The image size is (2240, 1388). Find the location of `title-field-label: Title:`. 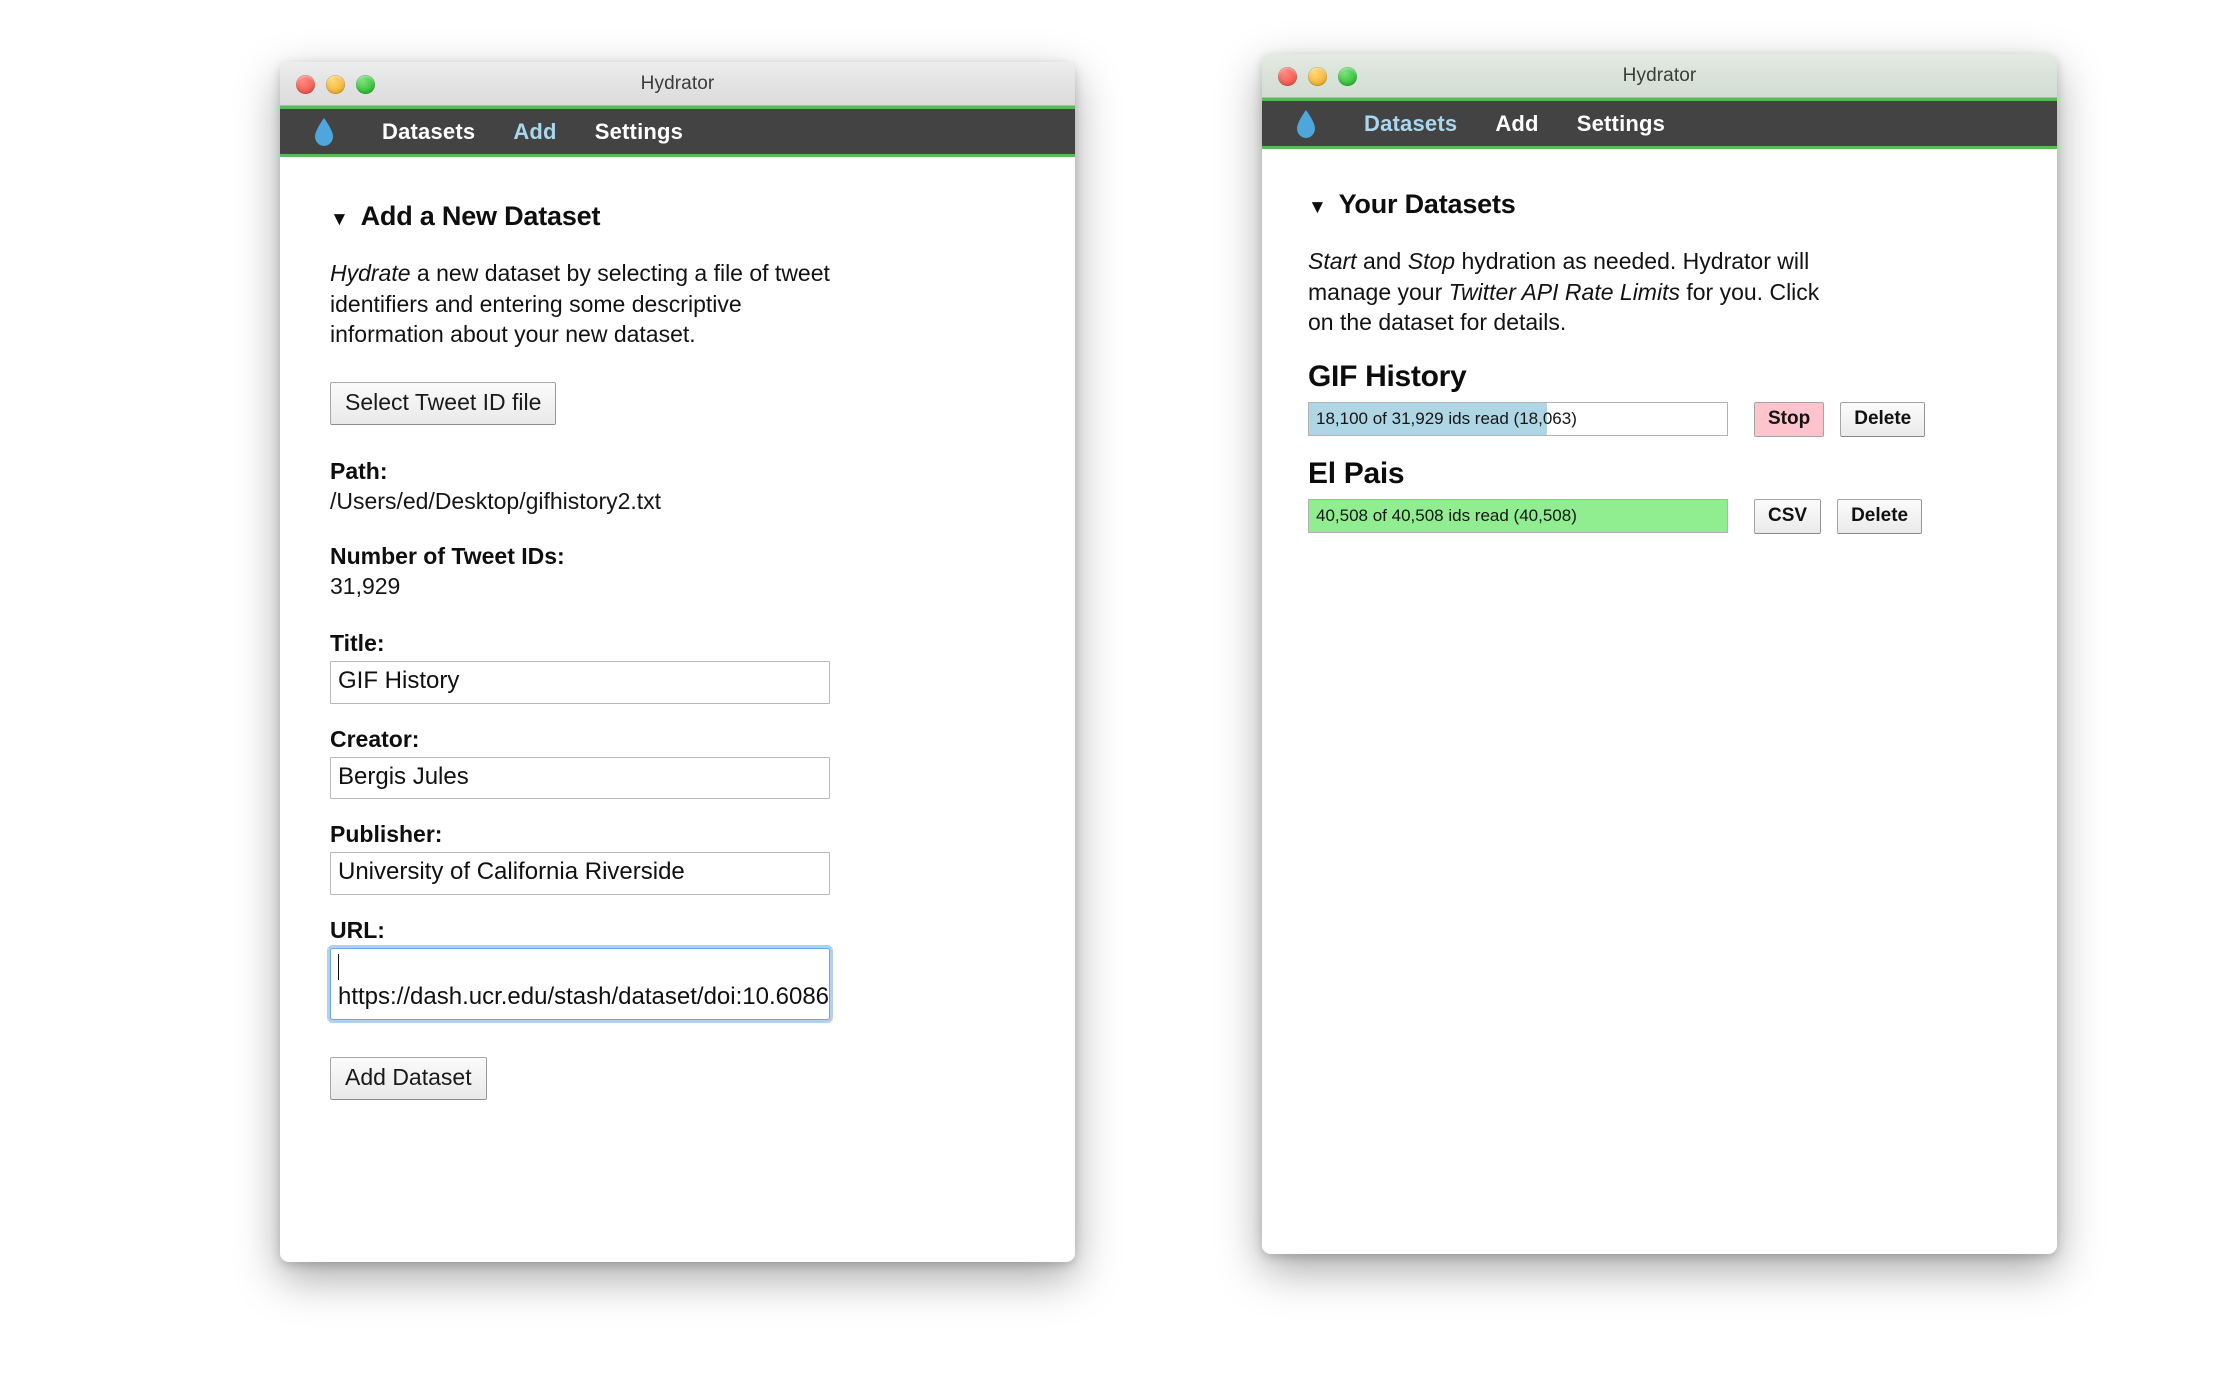

title-field-label: Title: is located at coordinates (357, 642).